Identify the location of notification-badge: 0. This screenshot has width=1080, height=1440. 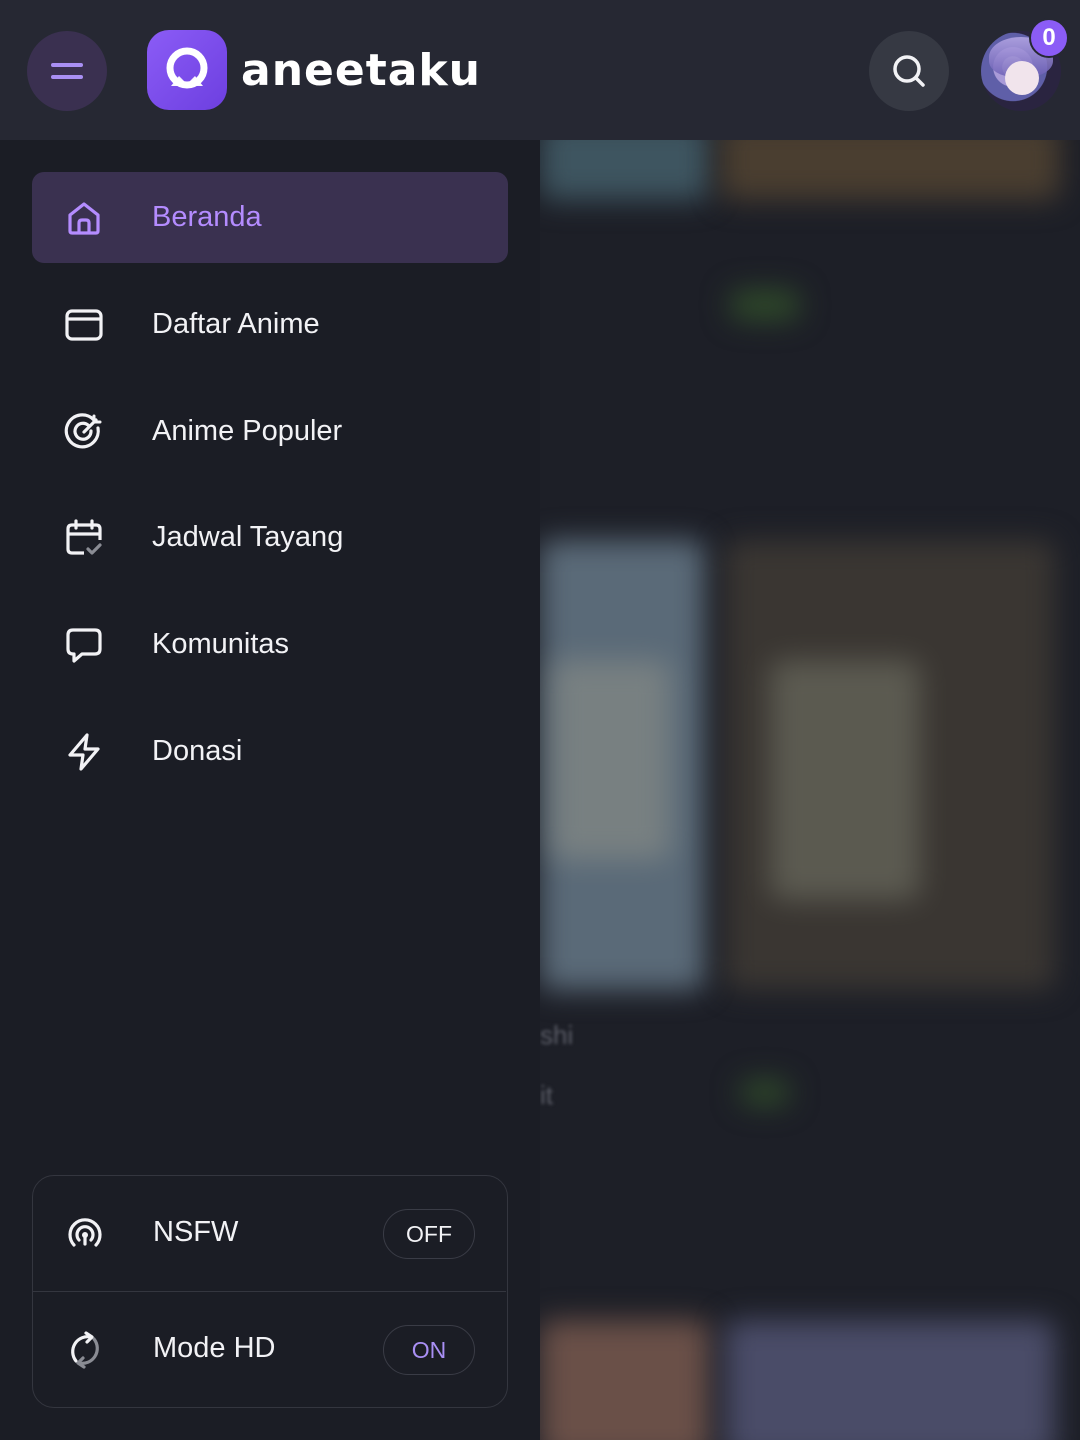
(1049, 38).